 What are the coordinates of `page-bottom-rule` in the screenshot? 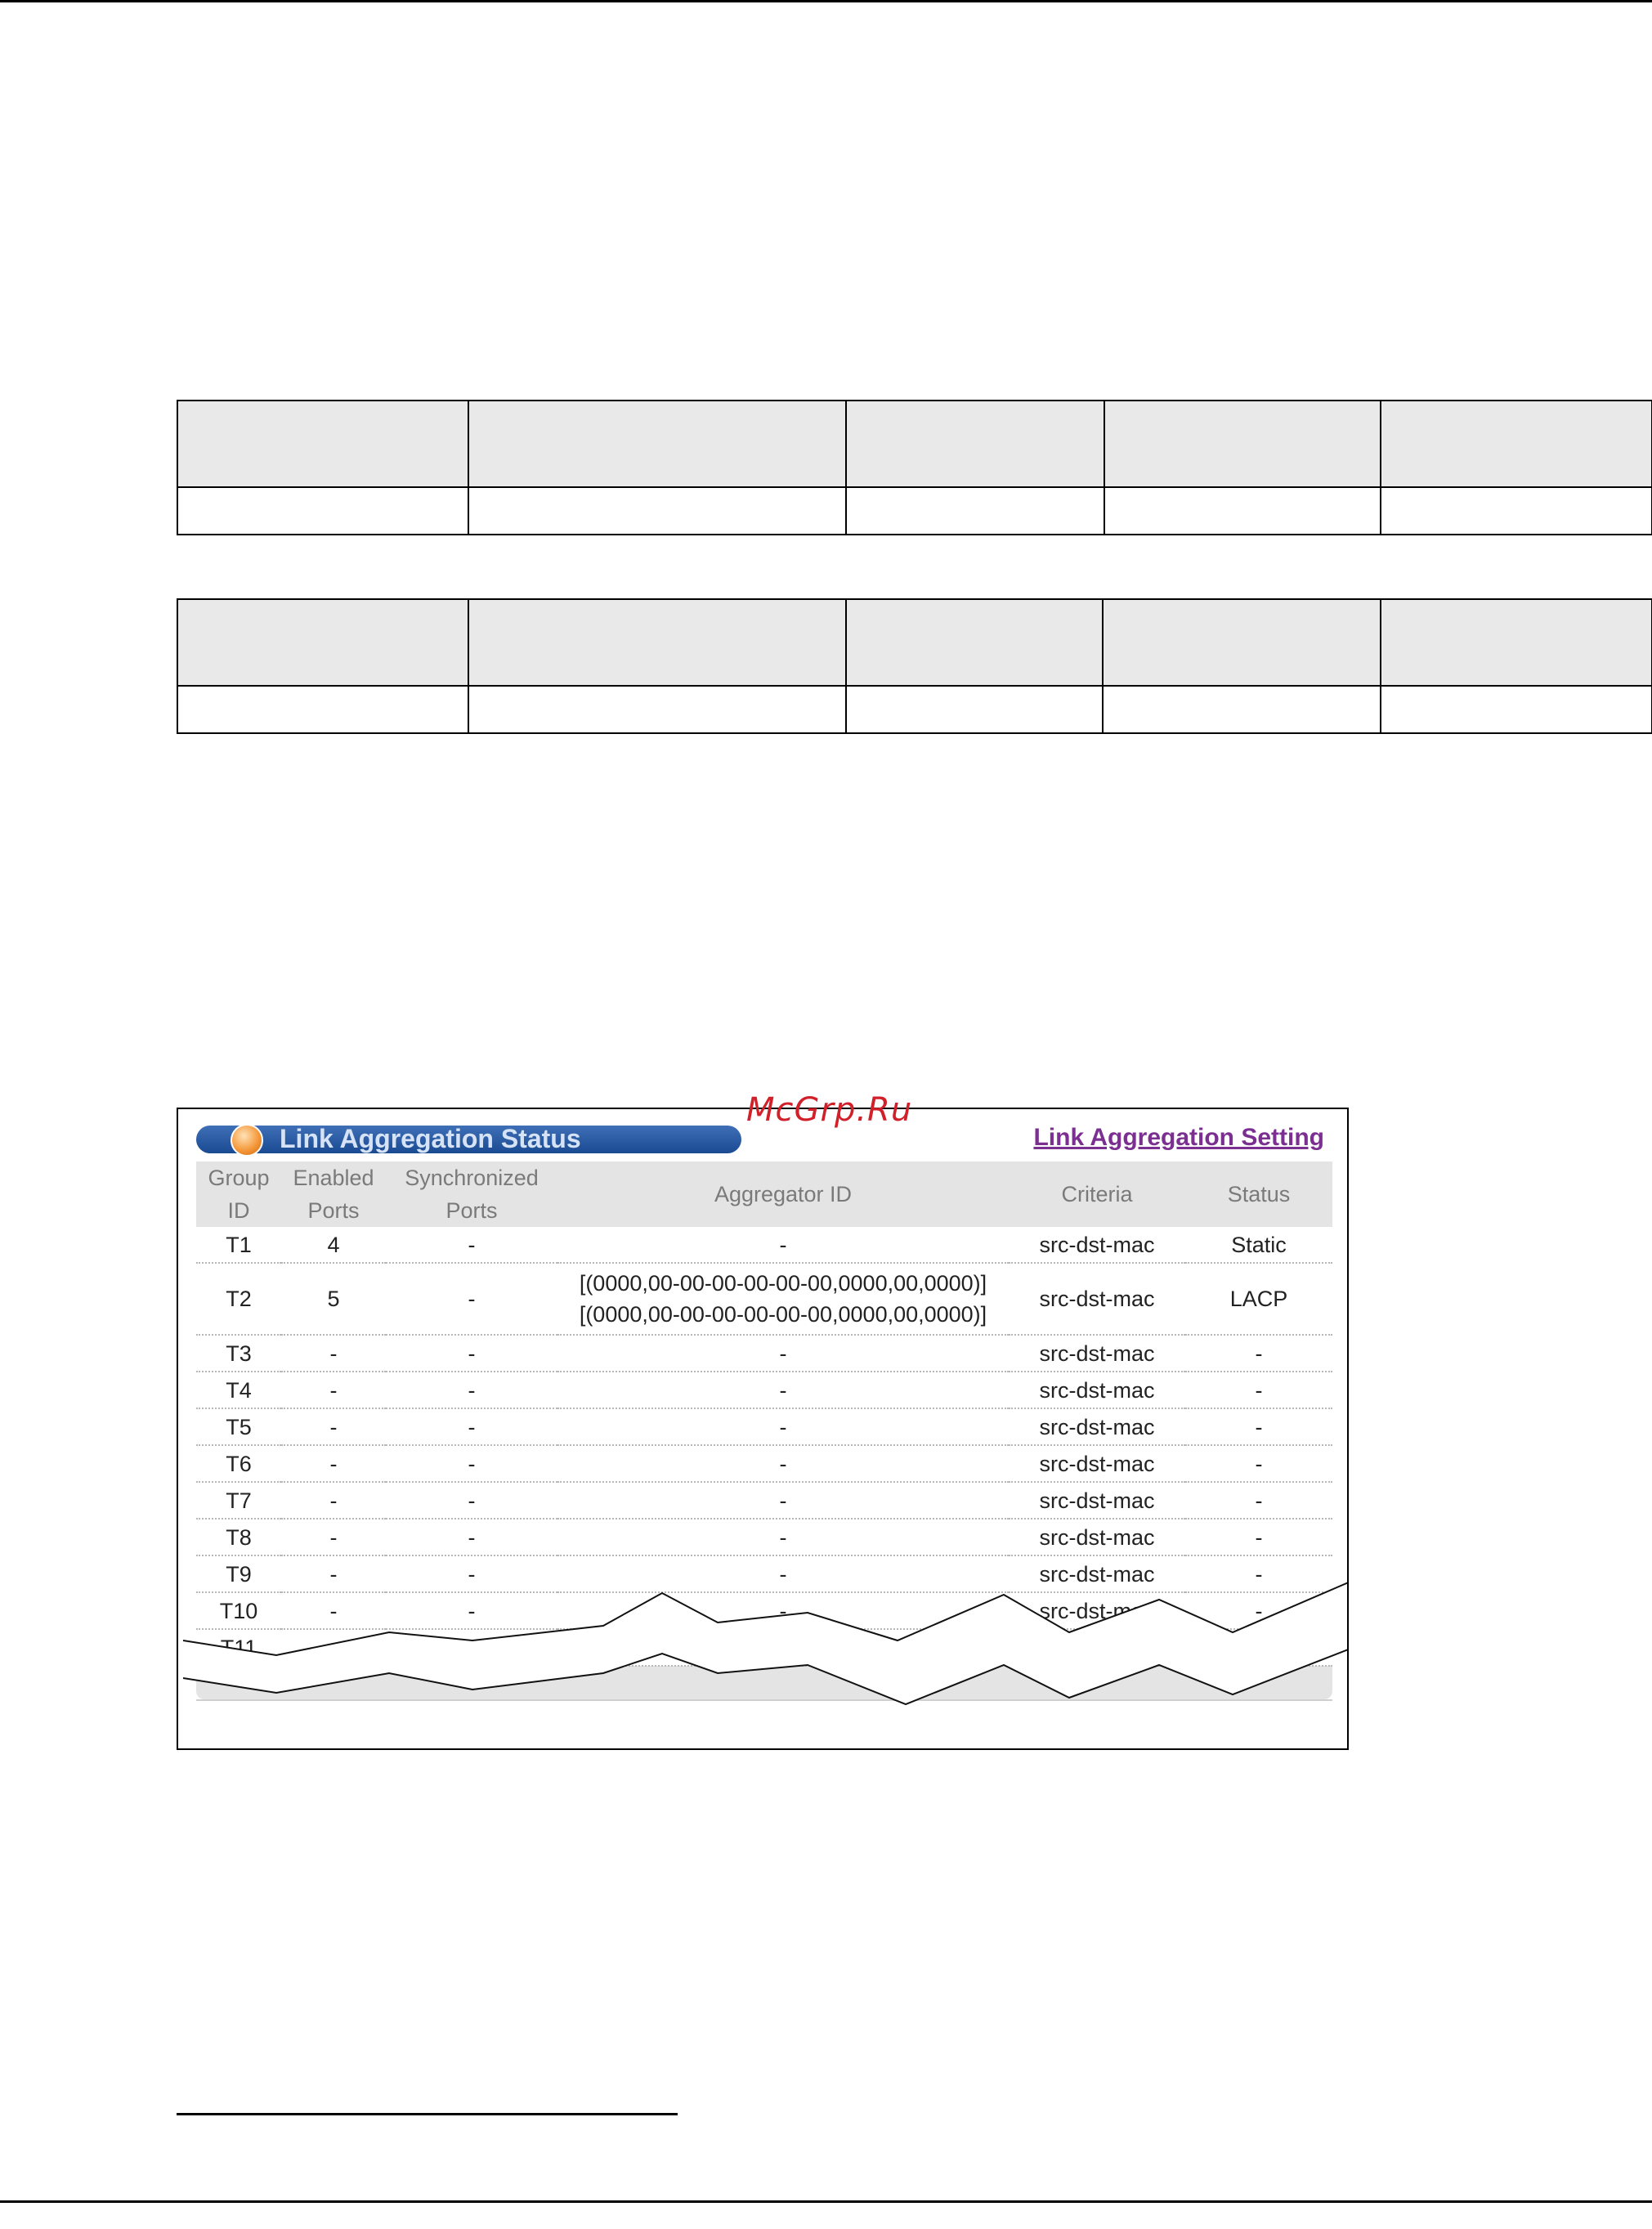 It's located at (826, 2201).